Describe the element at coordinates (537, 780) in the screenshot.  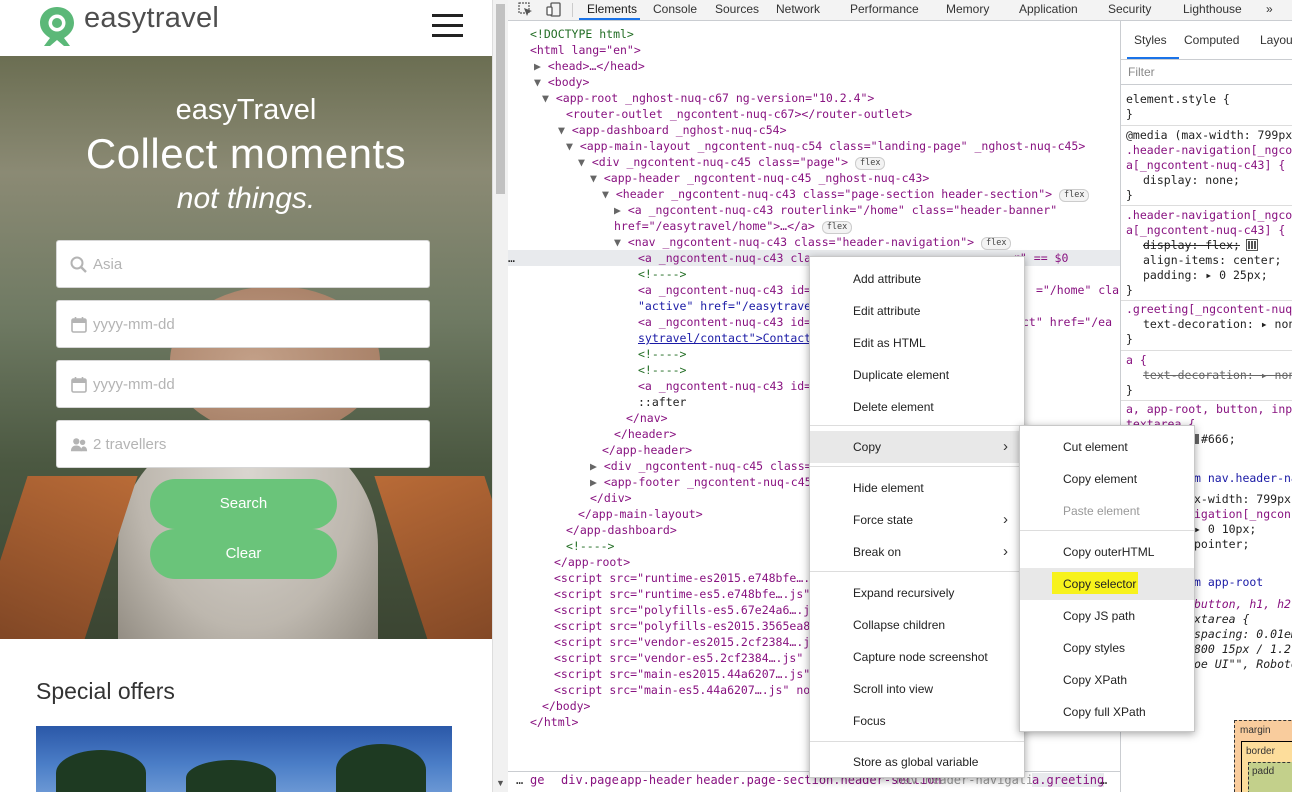
I see `breadcrumb-item: ge` at that location.